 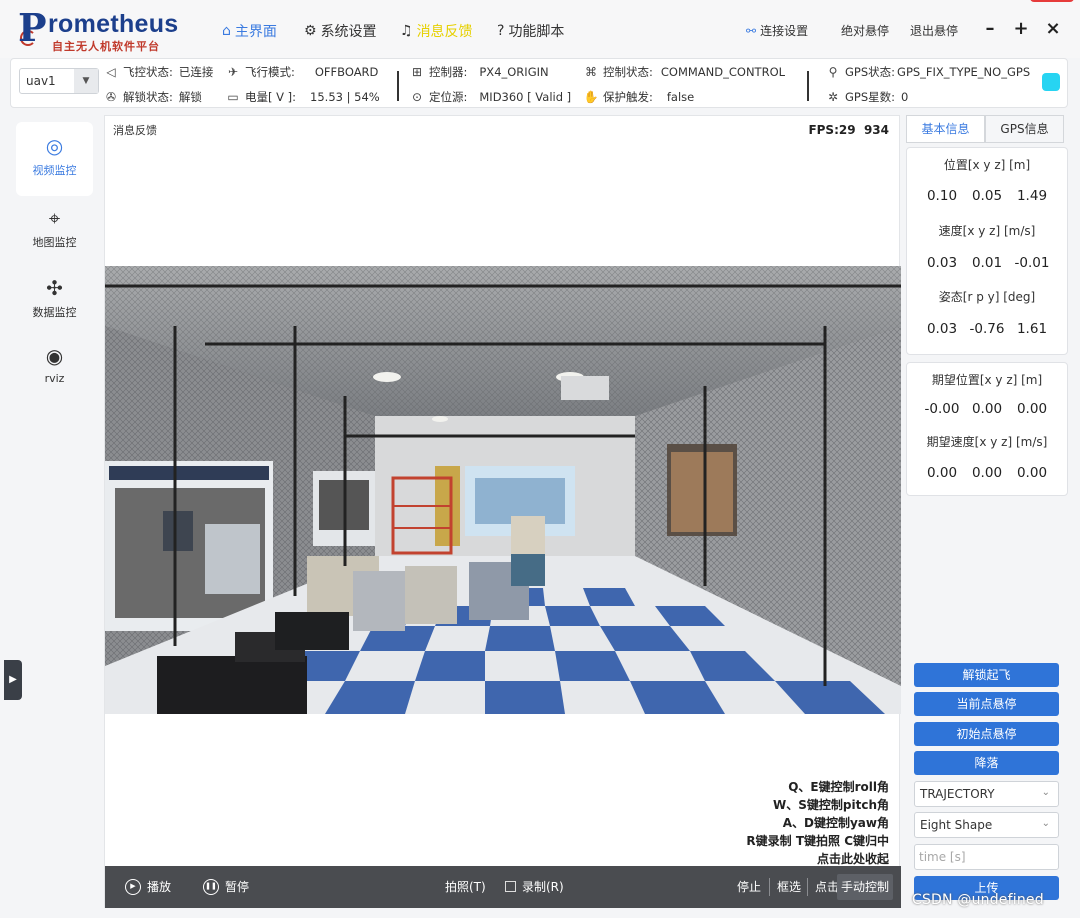 I want to click on chevron-right-icon: ▶, so click(x=13, y=679).